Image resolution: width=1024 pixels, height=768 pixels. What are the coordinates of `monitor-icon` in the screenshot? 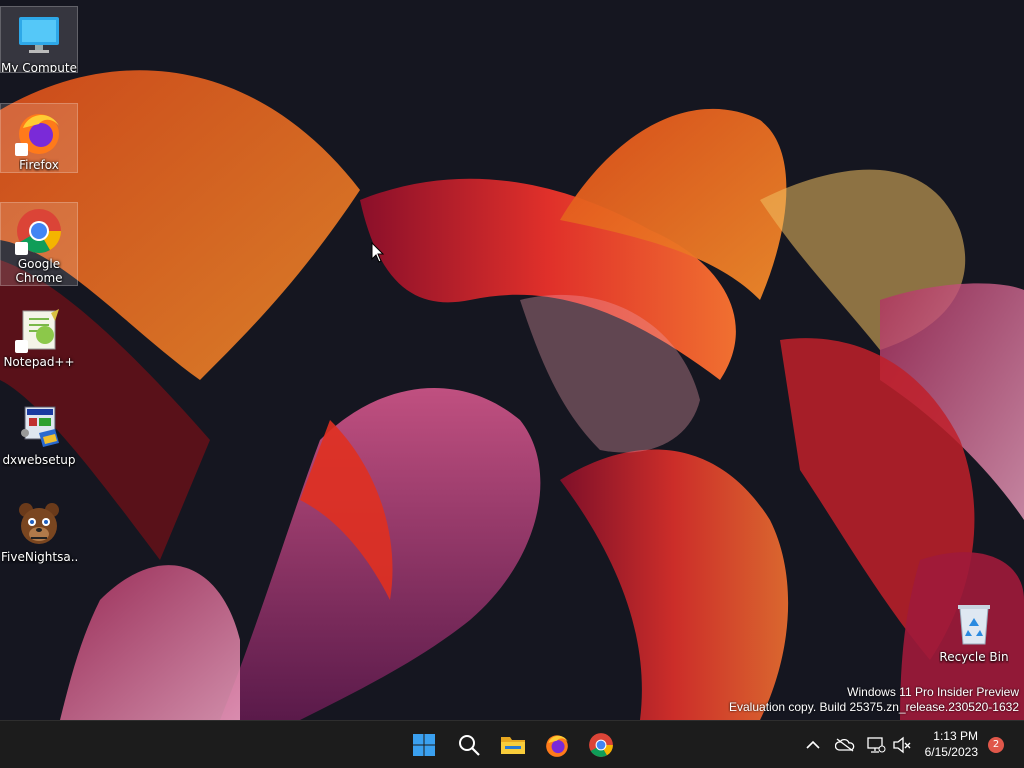 It's located at (39, 35).